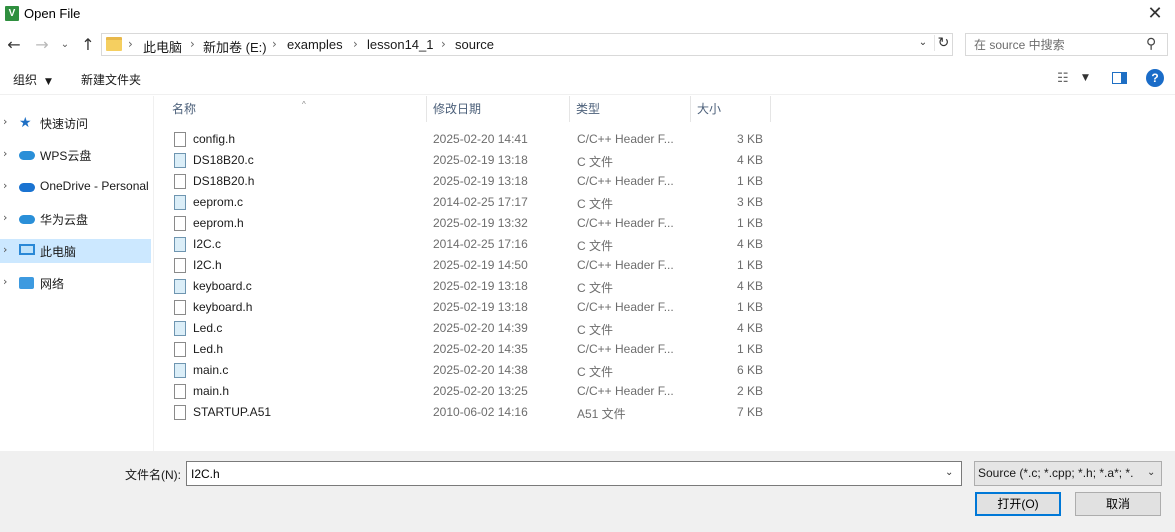 This screenshot has width=1175, height=532. I want to click on file-size: 1 KB, so click(749, 181).